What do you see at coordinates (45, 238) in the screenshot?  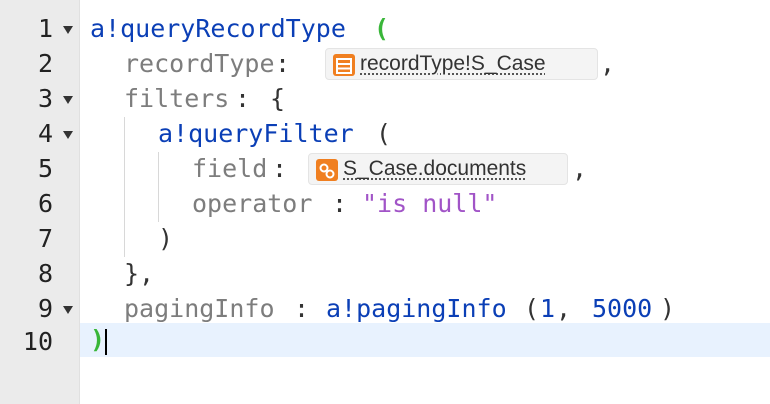 I see `line-number: 7` at bounding box center [45, 238].